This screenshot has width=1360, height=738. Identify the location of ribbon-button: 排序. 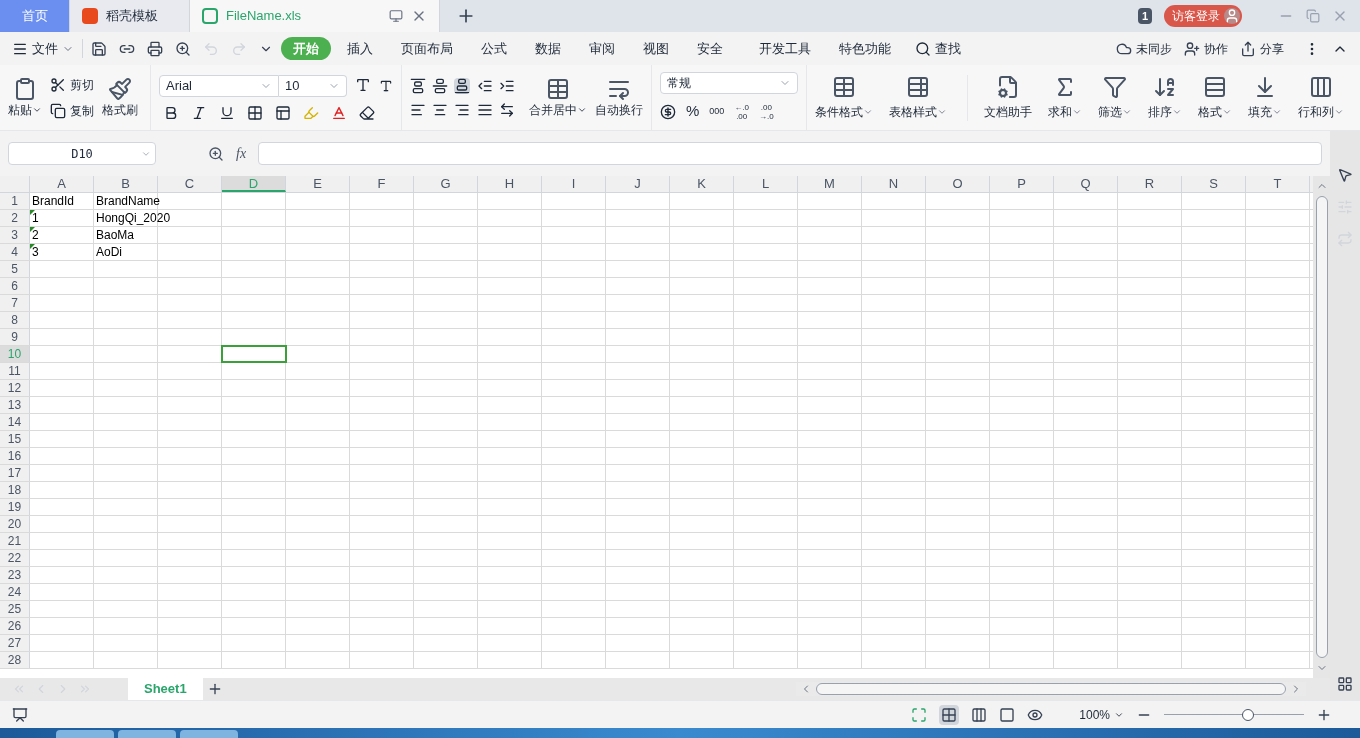
(1165, 97).